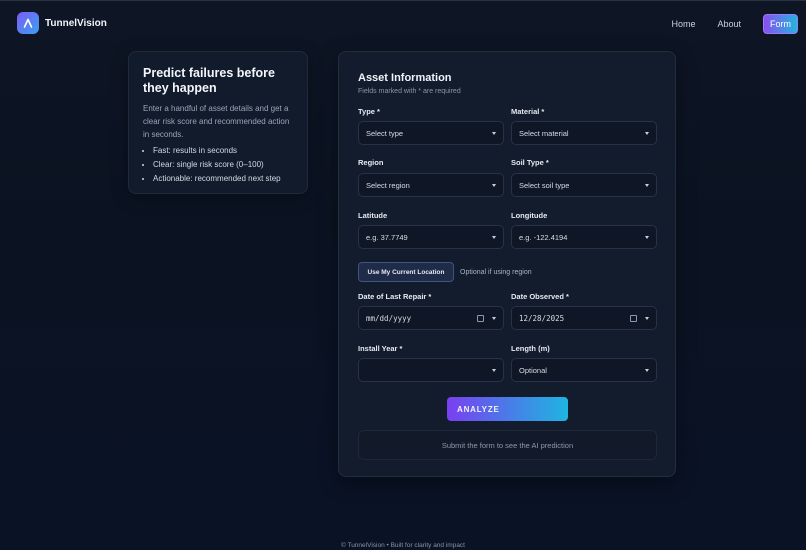  I want to click on region-label: Region, so click(371, 162).